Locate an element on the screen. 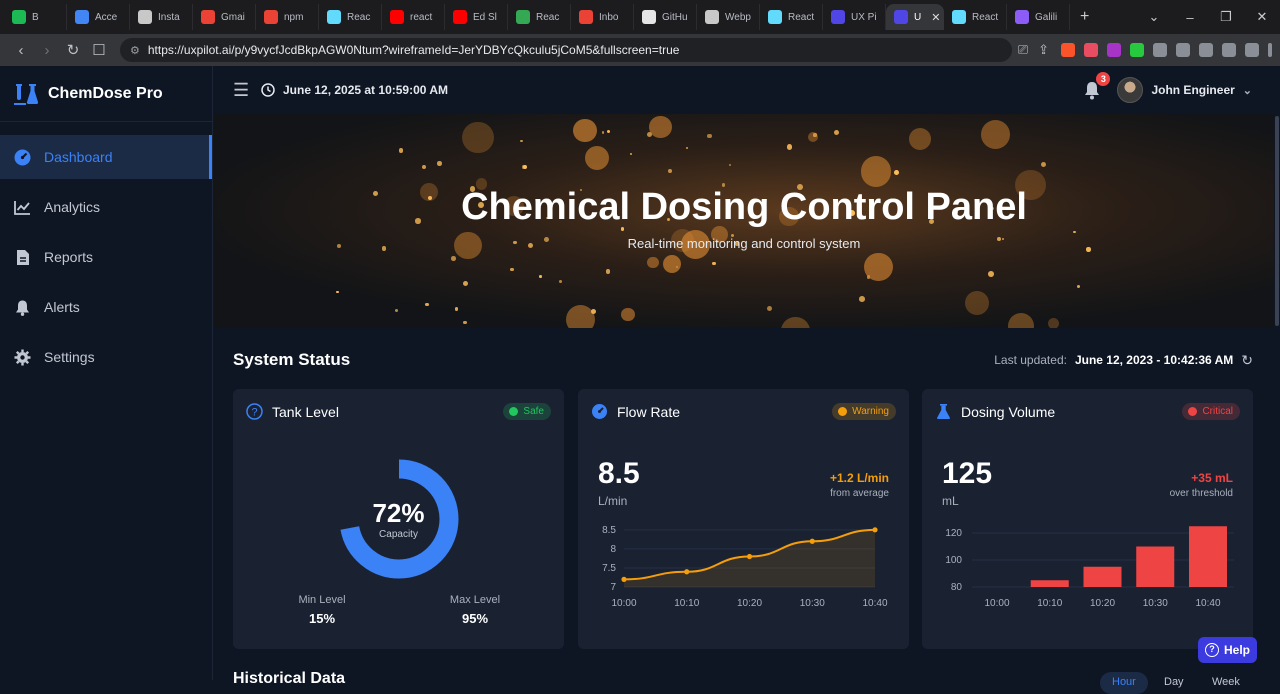  browser-tab: U ✕ is located at coordinates (915, 17).